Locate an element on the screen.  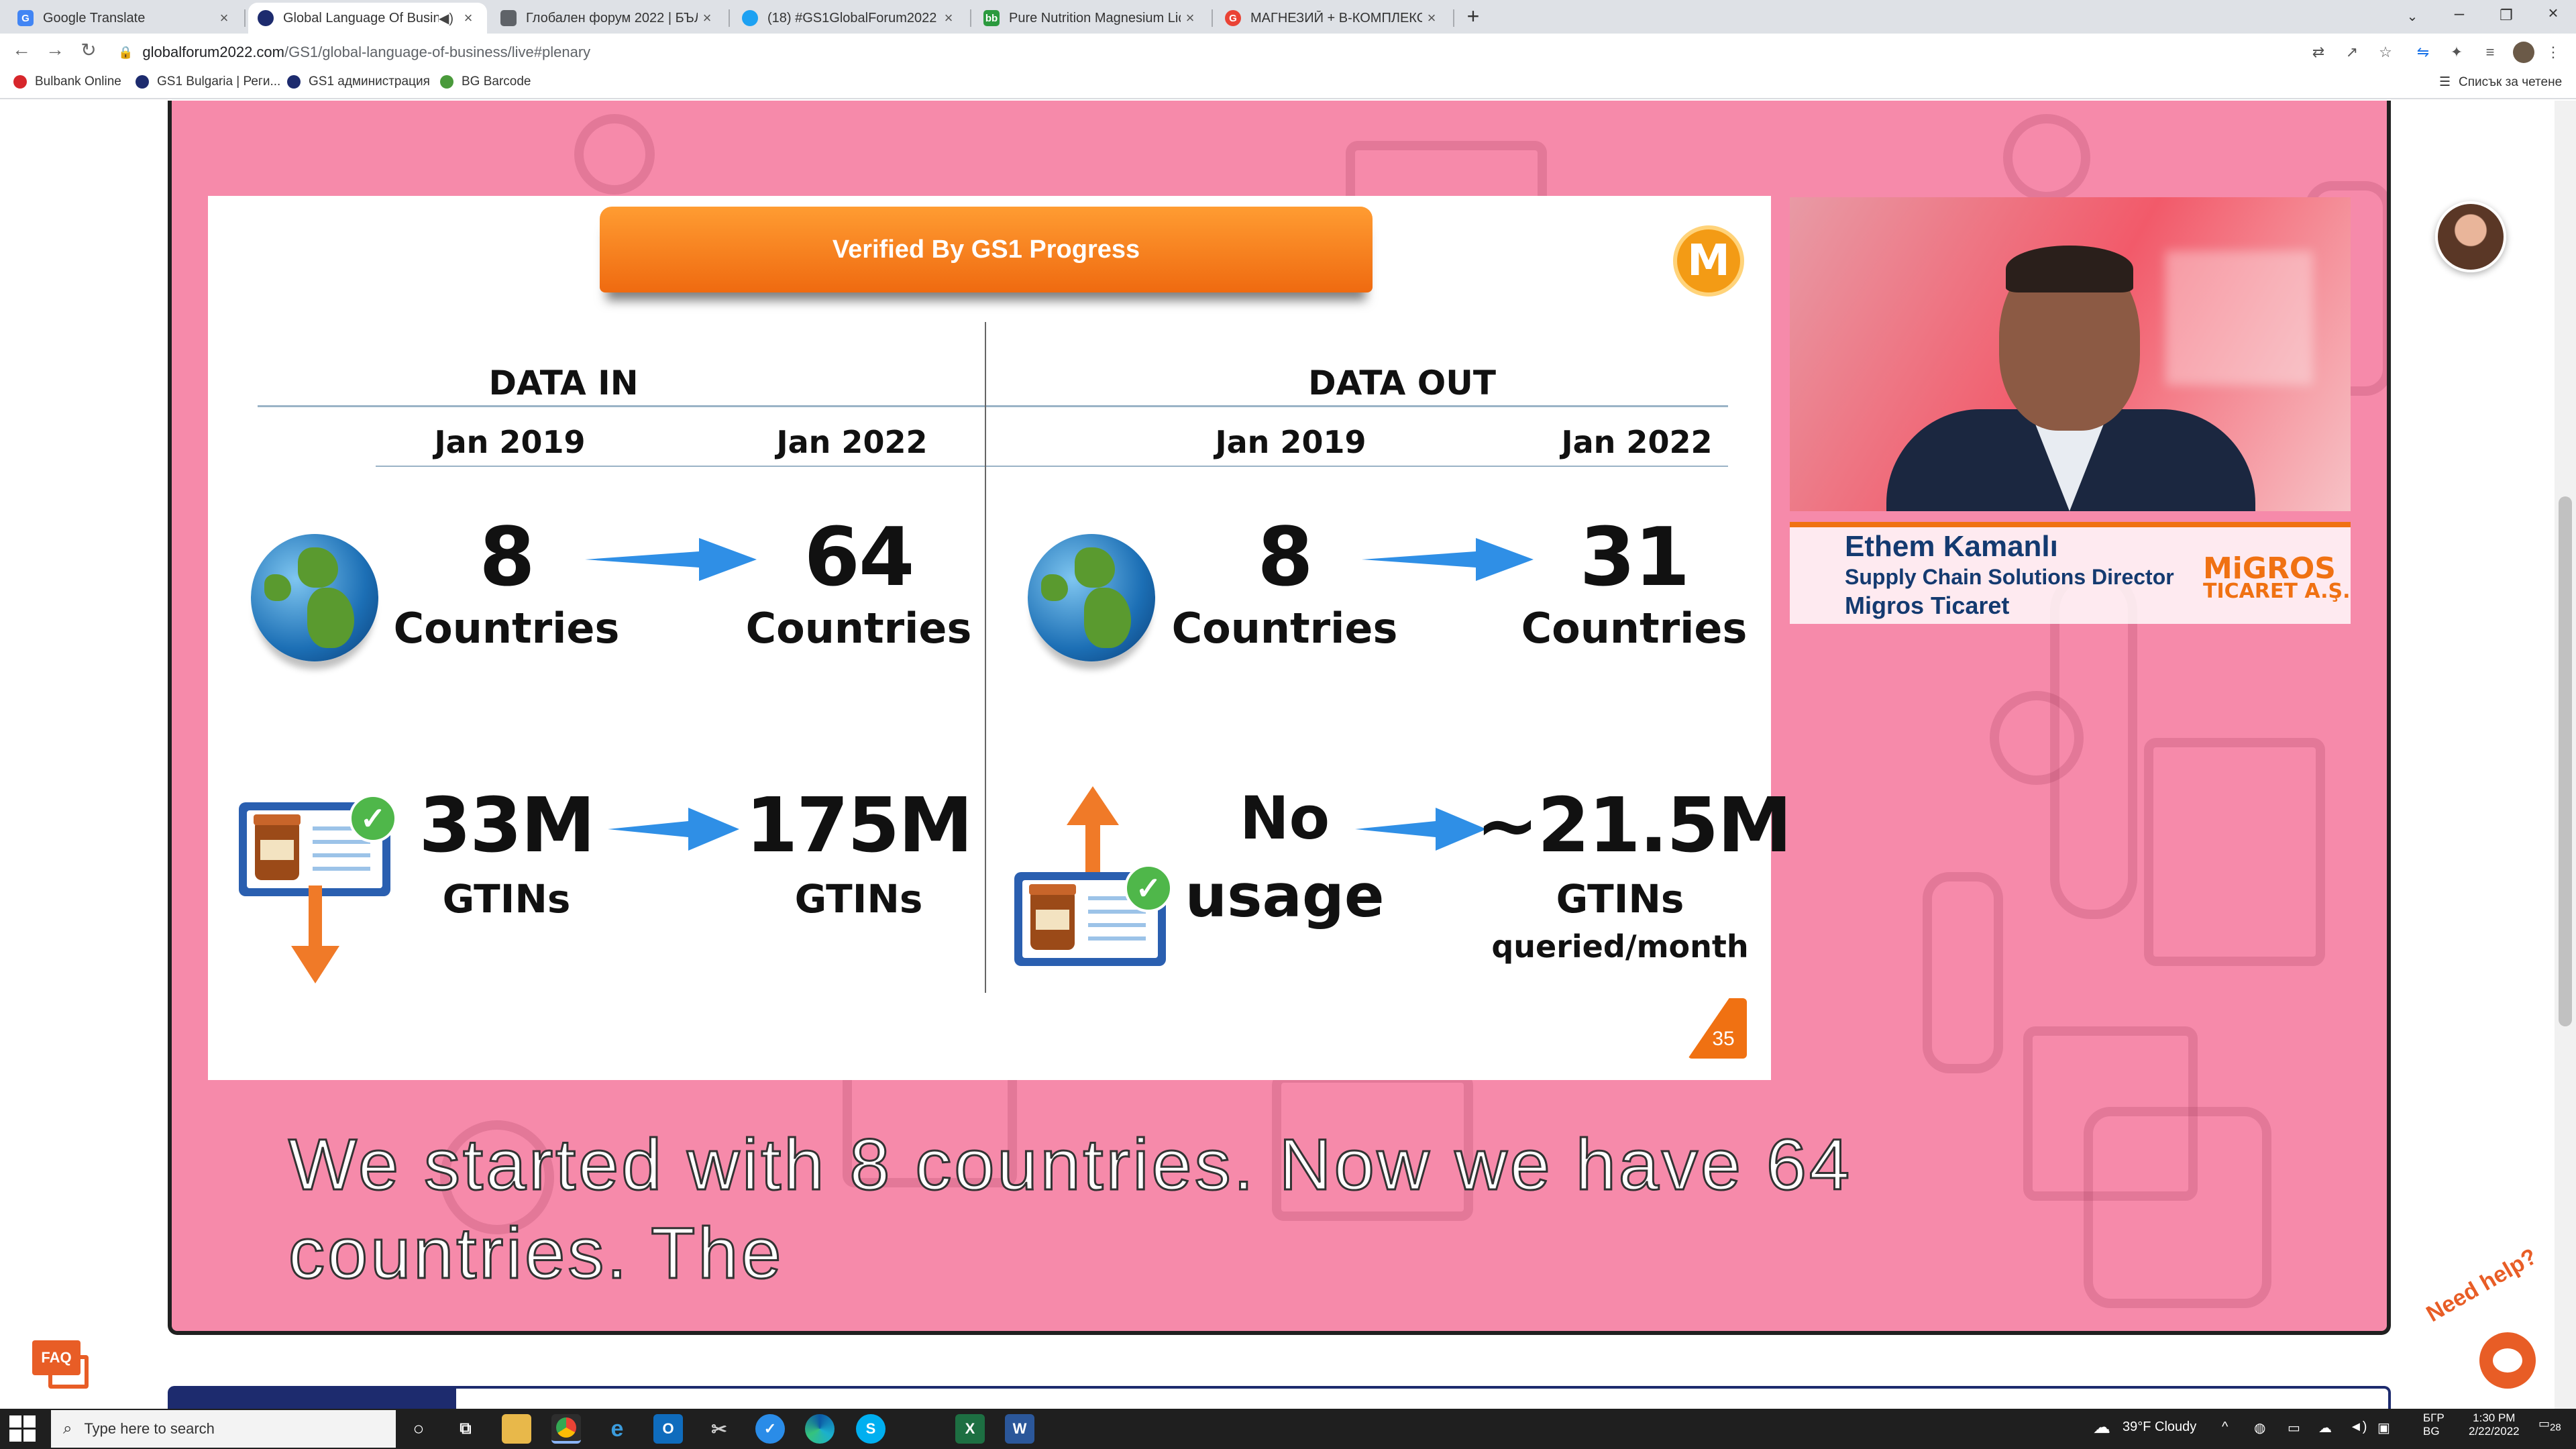
gtins-sub-label: queried/month is located at coordinates (1620, 946).